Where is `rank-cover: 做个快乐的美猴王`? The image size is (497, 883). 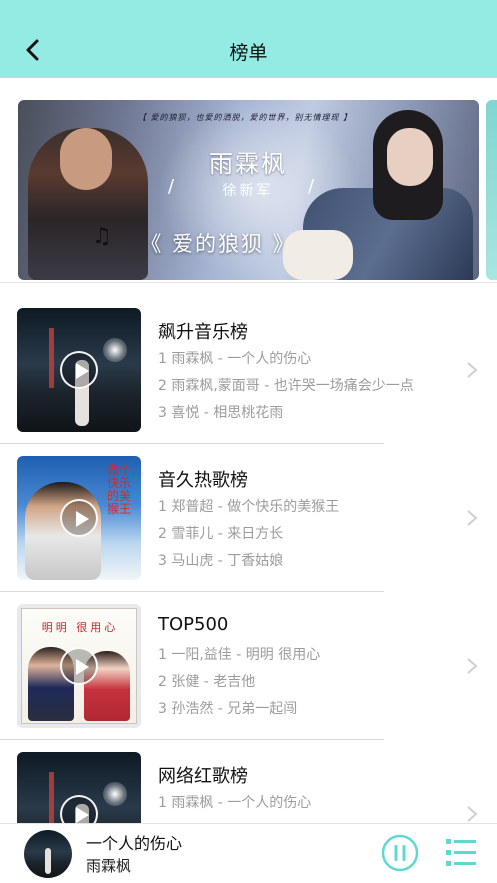 rank-cover: 做个快乐的美猴王 is located at coordinates (79, 518).